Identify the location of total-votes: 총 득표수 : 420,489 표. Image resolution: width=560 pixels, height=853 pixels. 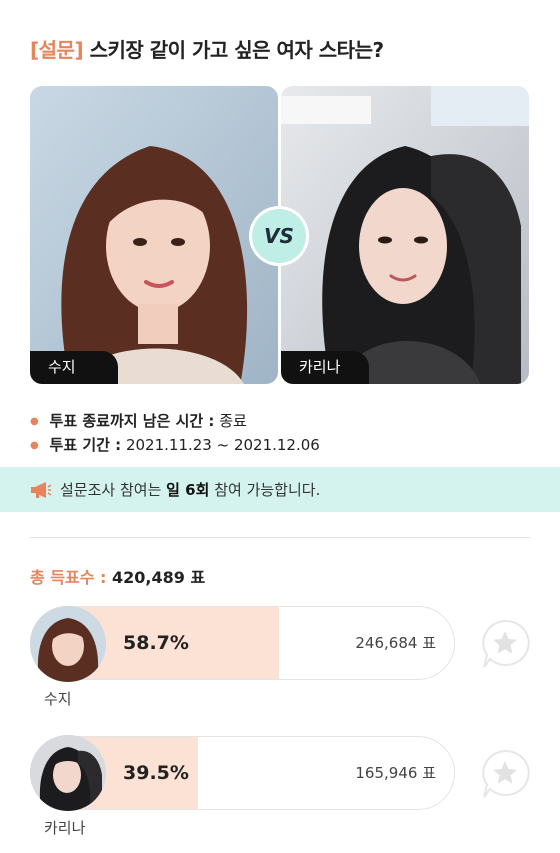
(117, 576).